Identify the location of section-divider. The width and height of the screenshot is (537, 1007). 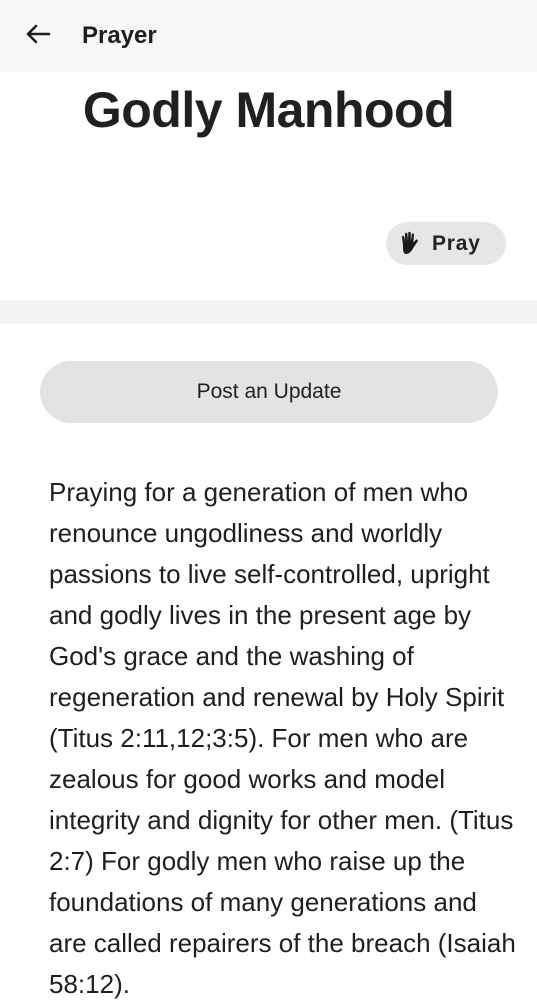
(268, 312).